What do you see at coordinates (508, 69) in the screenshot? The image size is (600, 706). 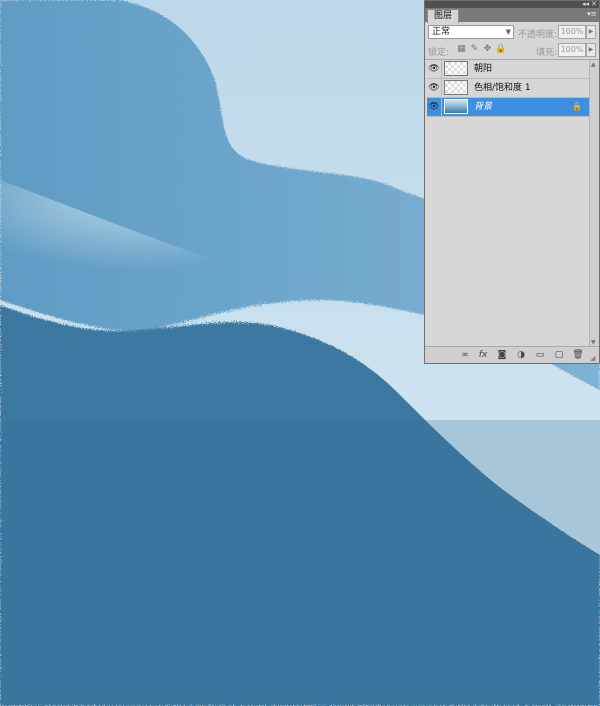 I see `layer-row: 👁 朝阳` at bounding box center [508, 69].